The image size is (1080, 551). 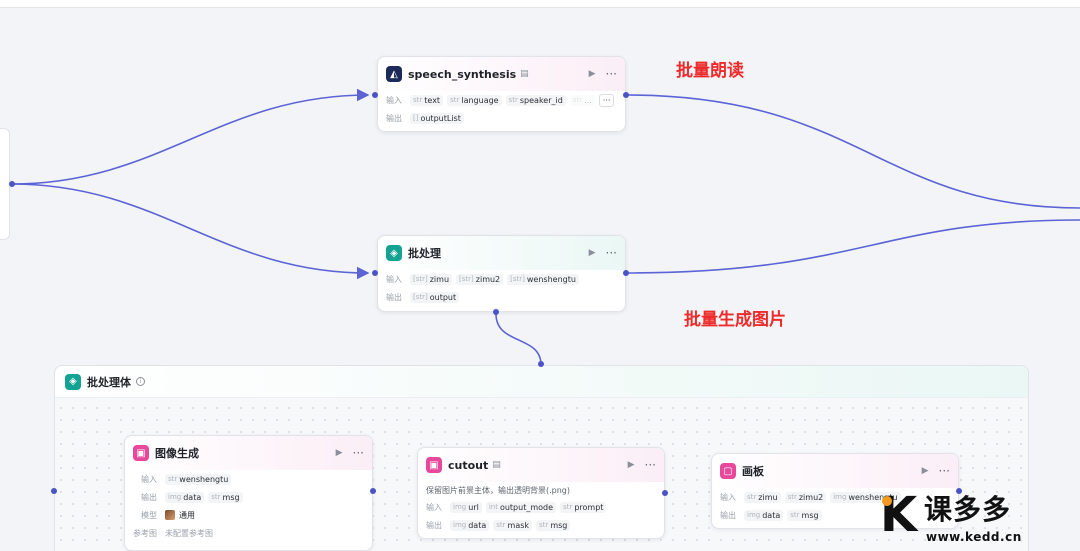 I want to click on info-icon: i, so click(x=140, y=381).